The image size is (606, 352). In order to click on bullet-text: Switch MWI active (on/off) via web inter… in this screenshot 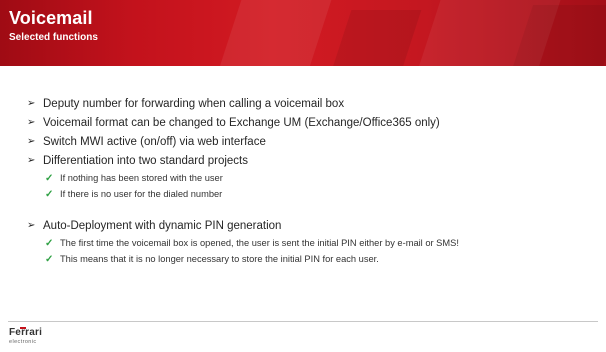, I will do `click(154, 141)`.